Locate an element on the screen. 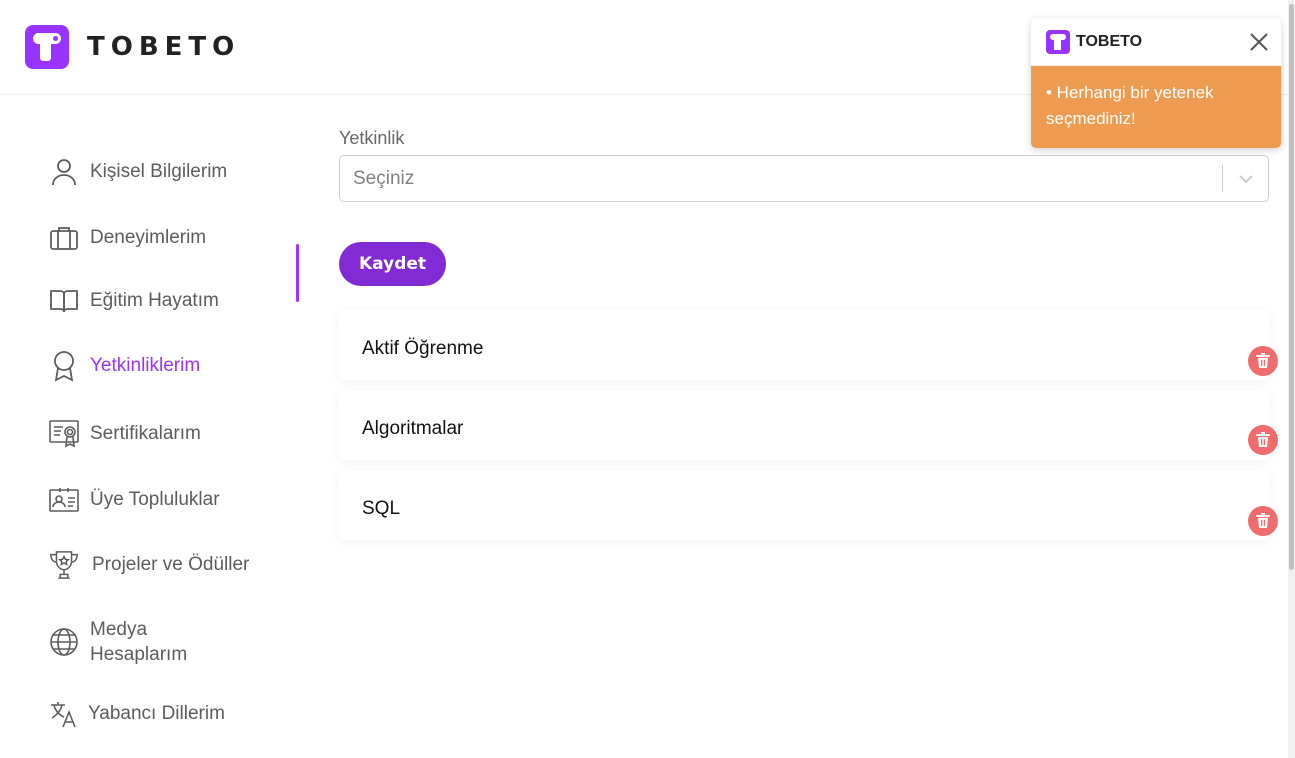 This screenshot has width=1295, height=758. save-button: Kaydet is located at coordinates (392, 264).